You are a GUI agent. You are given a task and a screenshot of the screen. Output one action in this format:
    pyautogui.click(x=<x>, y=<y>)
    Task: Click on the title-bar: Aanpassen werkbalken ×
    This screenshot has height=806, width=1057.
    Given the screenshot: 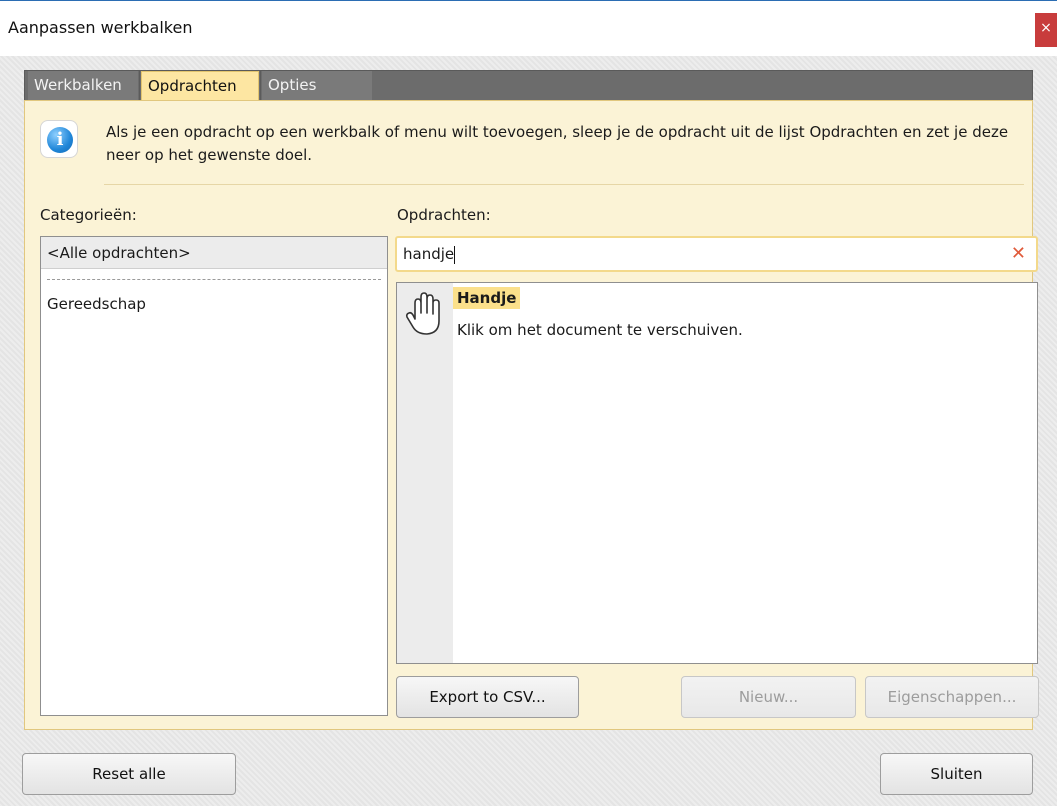 What is the action you would take?
    pyautogui.click(x=528, y=28)
    